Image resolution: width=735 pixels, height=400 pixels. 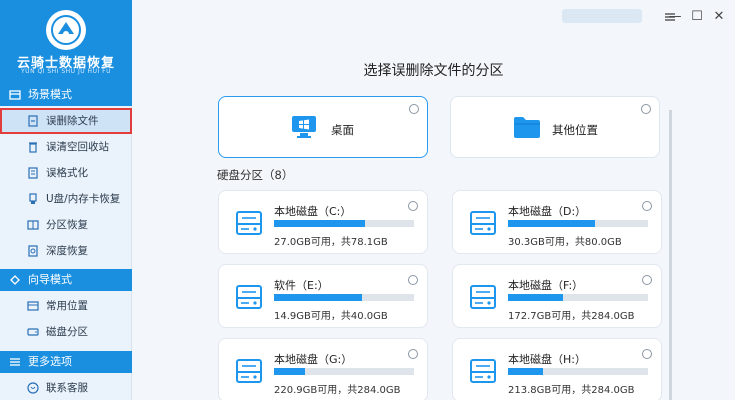 What do you see at coordinates (547, 211) in the screenshot?
I see `drive-name: 本地磁盘（D:）` at bounding box center [547, 211].